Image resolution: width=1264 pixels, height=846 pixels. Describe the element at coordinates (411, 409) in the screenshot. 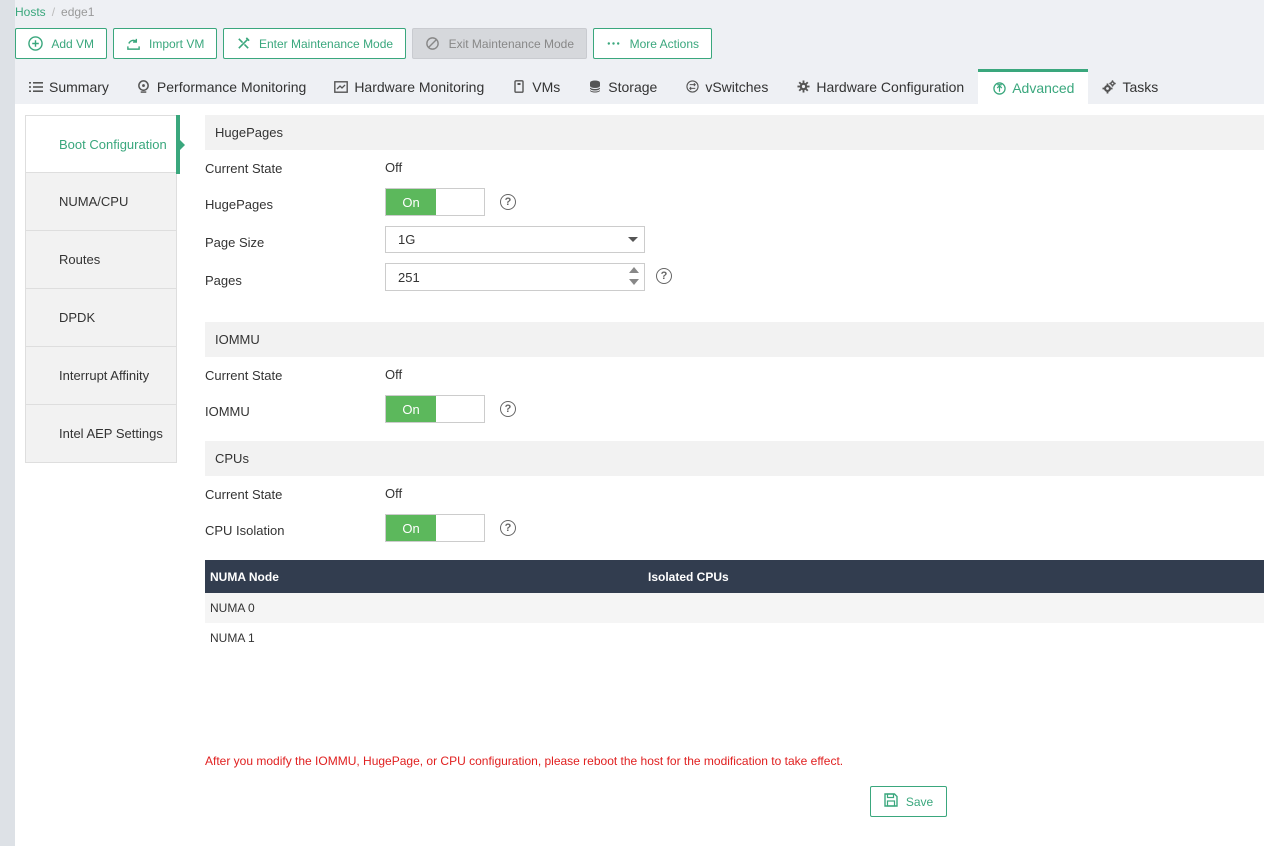

I see `iommu-toggle-on: On` at that location.